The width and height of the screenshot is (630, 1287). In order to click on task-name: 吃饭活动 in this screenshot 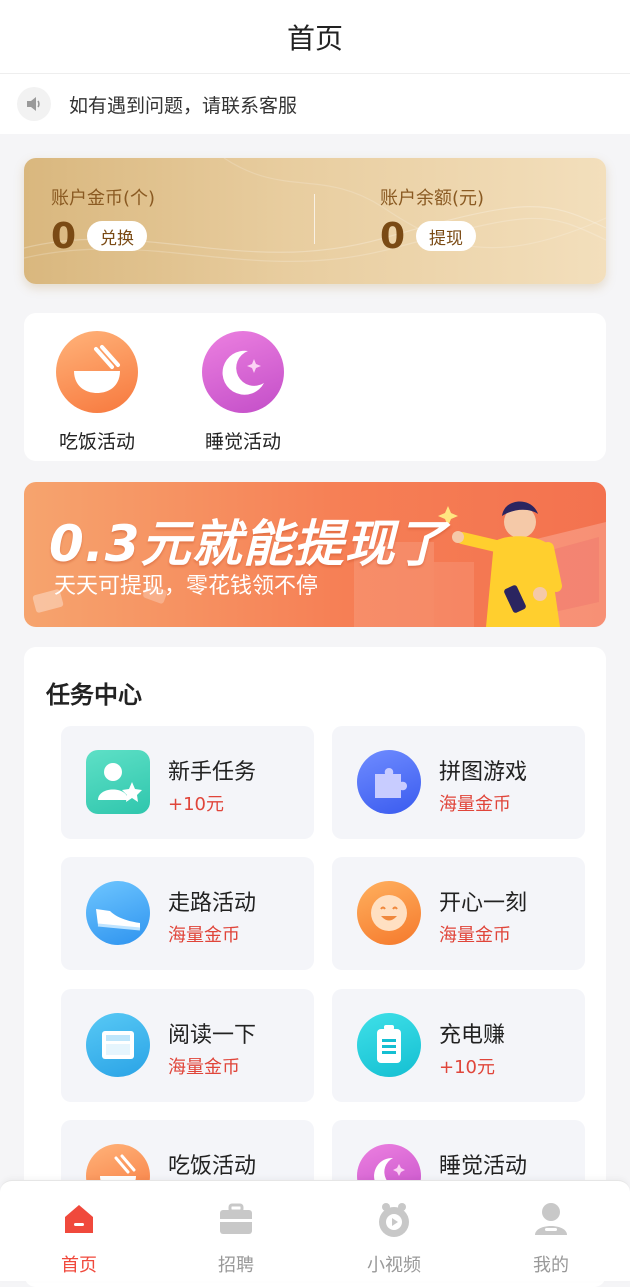, I will do `click(212, 1166)`.